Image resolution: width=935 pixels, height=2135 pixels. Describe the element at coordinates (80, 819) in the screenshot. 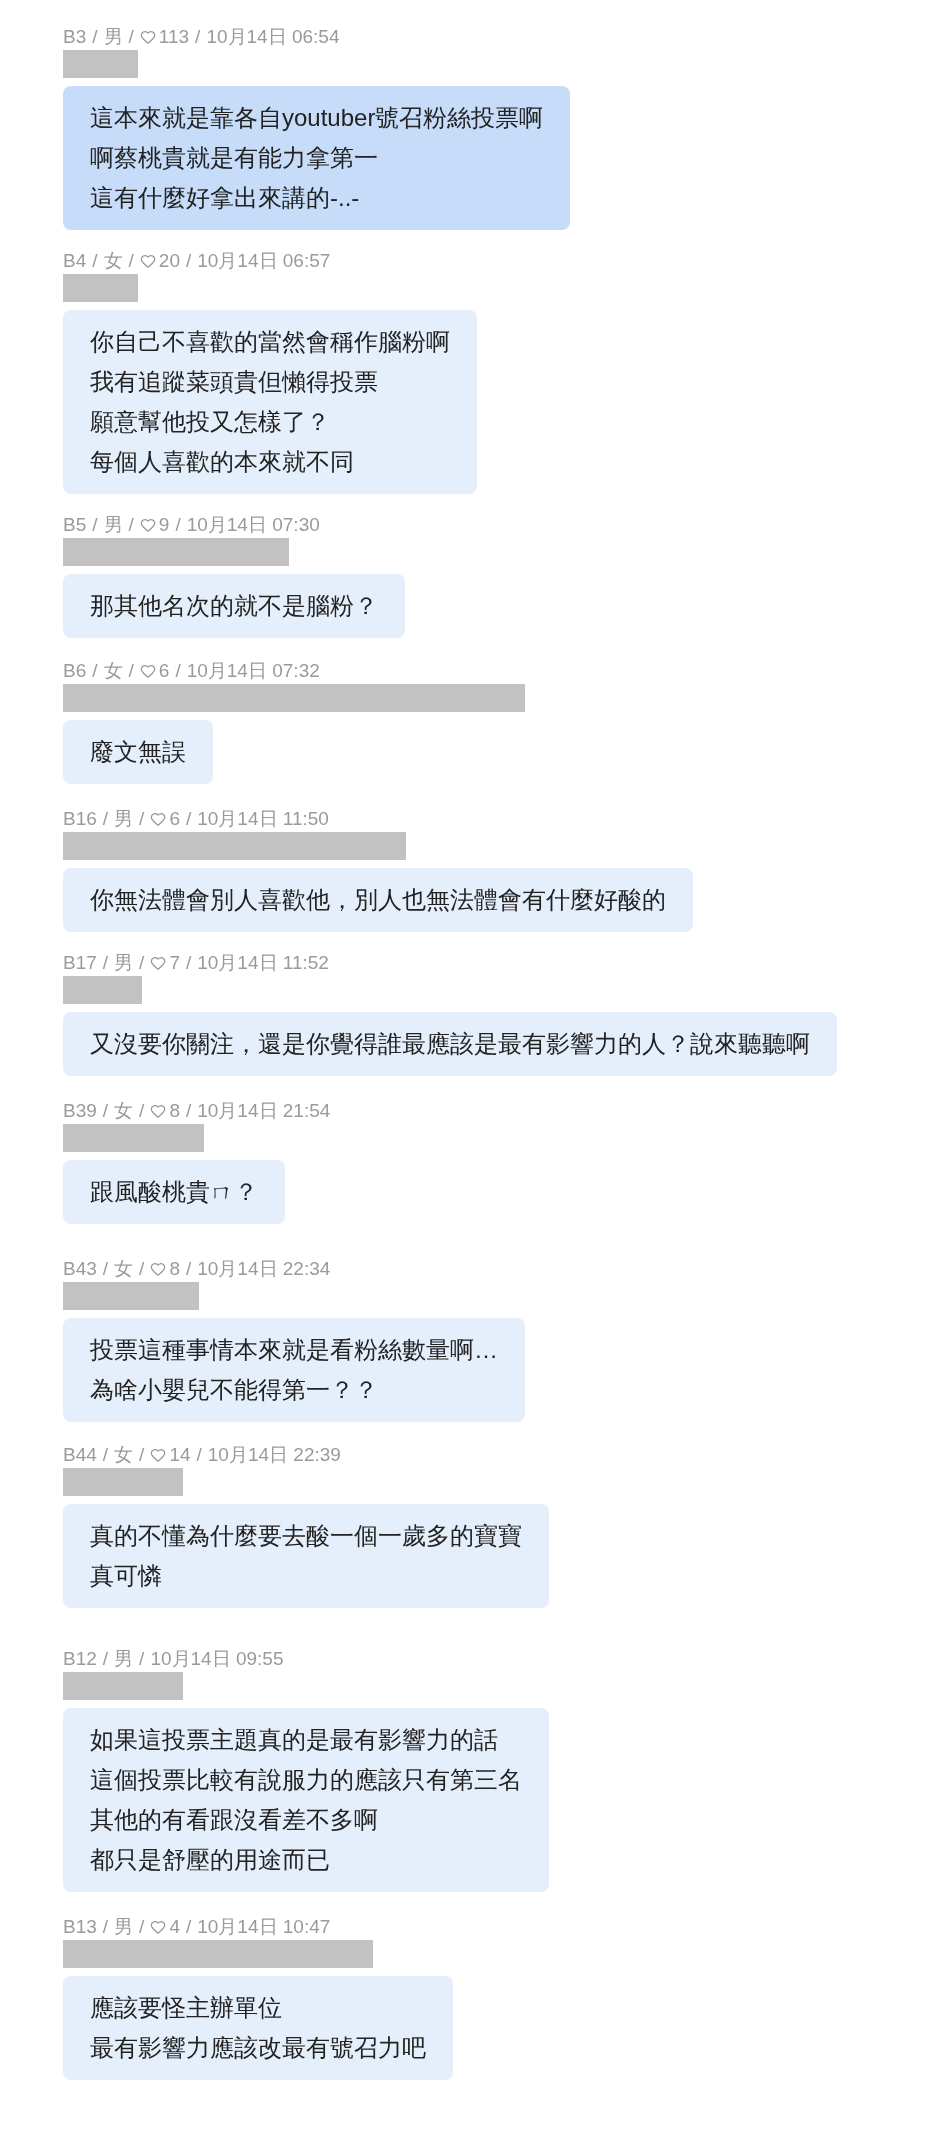

I see `floor-number: B16` at that location.